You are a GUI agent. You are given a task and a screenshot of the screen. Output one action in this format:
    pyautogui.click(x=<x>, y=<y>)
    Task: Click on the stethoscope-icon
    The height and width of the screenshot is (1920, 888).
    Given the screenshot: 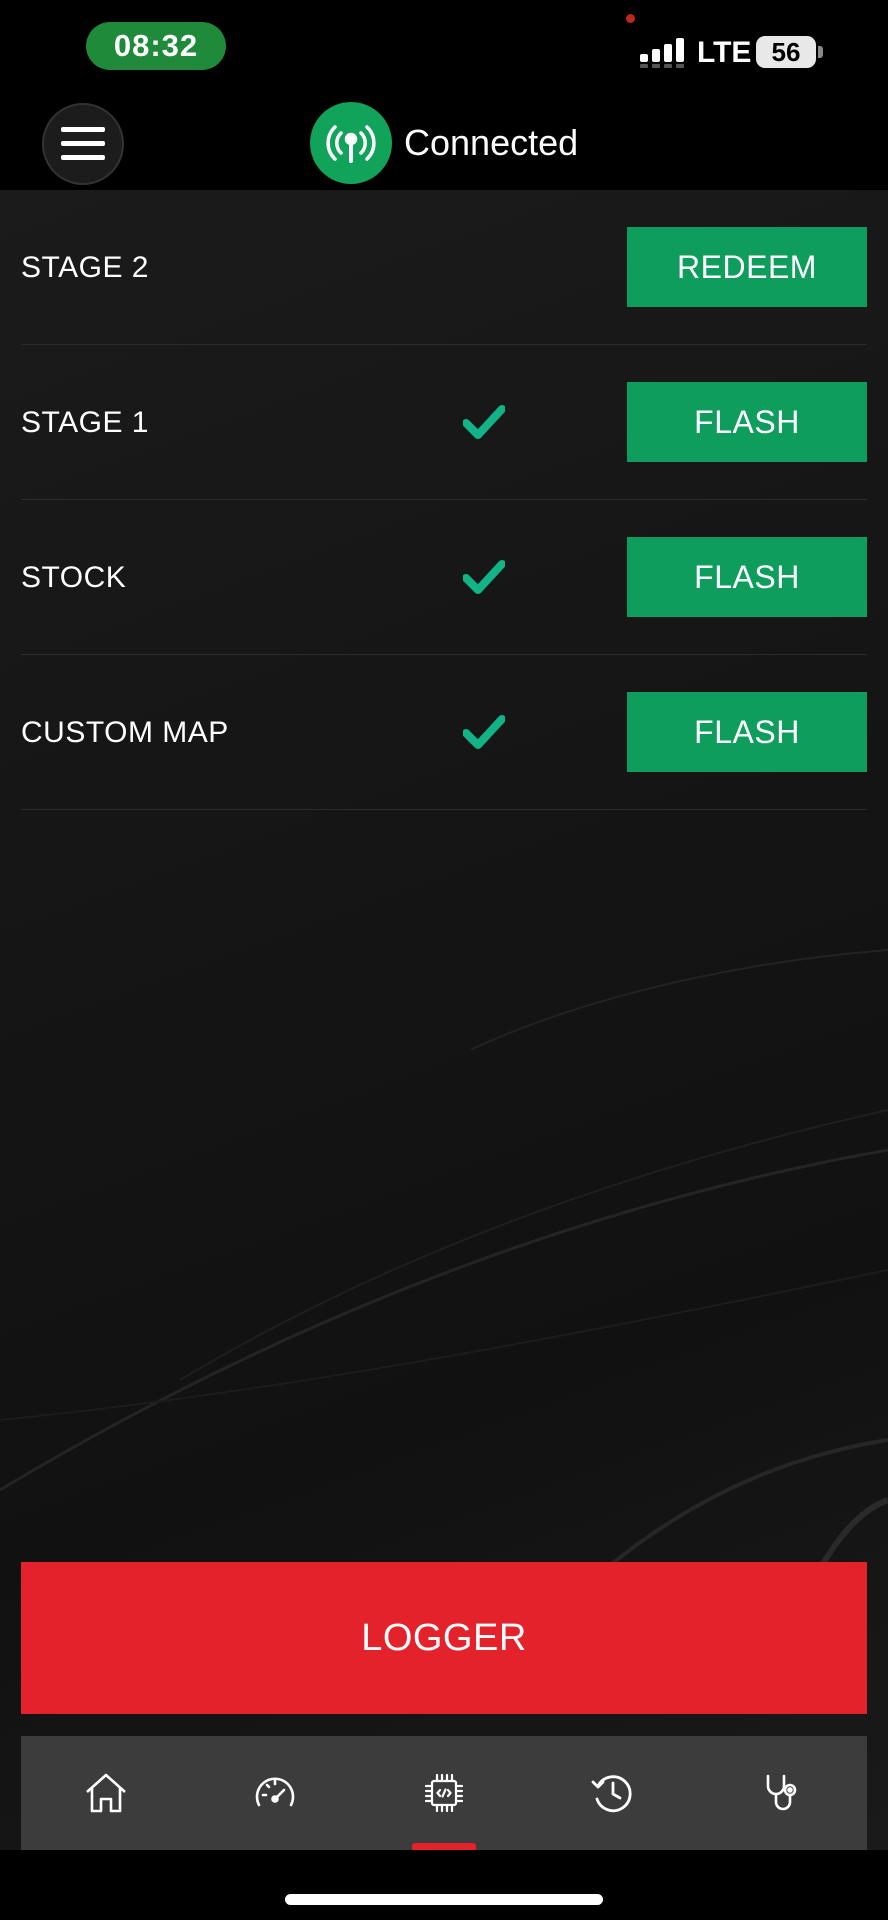 What is the action you would take?
    pyautogui.click(x=782, y=1792)
    